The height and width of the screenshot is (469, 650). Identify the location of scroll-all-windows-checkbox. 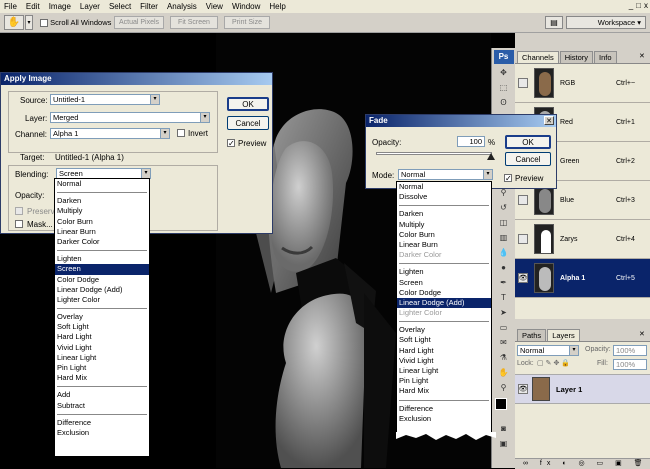
(44, 23).